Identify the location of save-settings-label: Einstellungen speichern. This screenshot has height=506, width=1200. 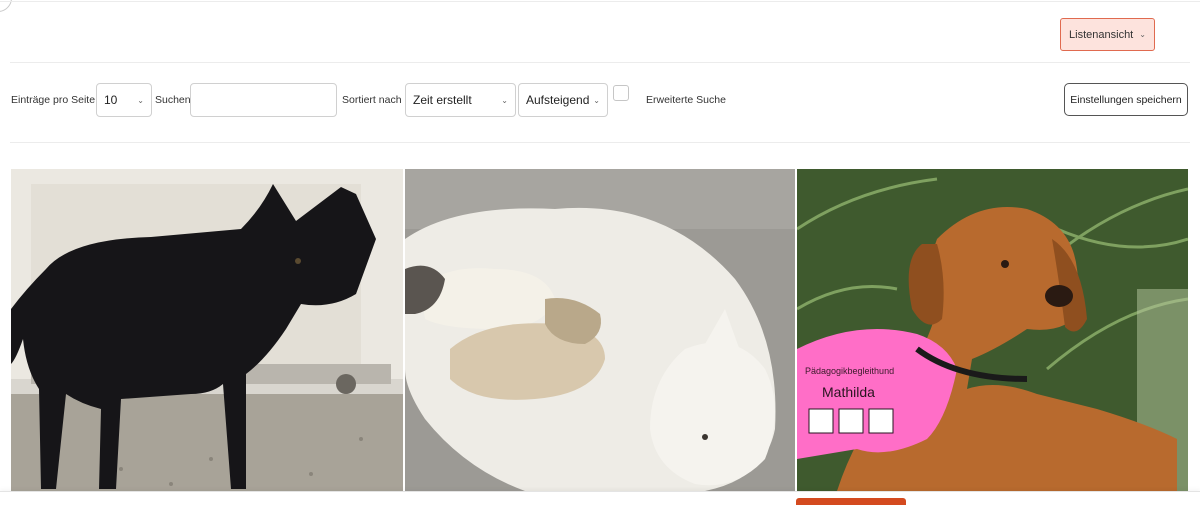
(1126, 99).